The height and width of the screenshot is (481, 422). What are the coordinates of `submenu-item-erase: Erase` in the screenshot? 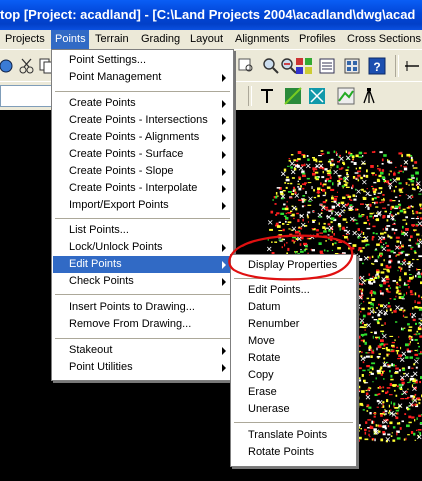 It's located at (293, 392).